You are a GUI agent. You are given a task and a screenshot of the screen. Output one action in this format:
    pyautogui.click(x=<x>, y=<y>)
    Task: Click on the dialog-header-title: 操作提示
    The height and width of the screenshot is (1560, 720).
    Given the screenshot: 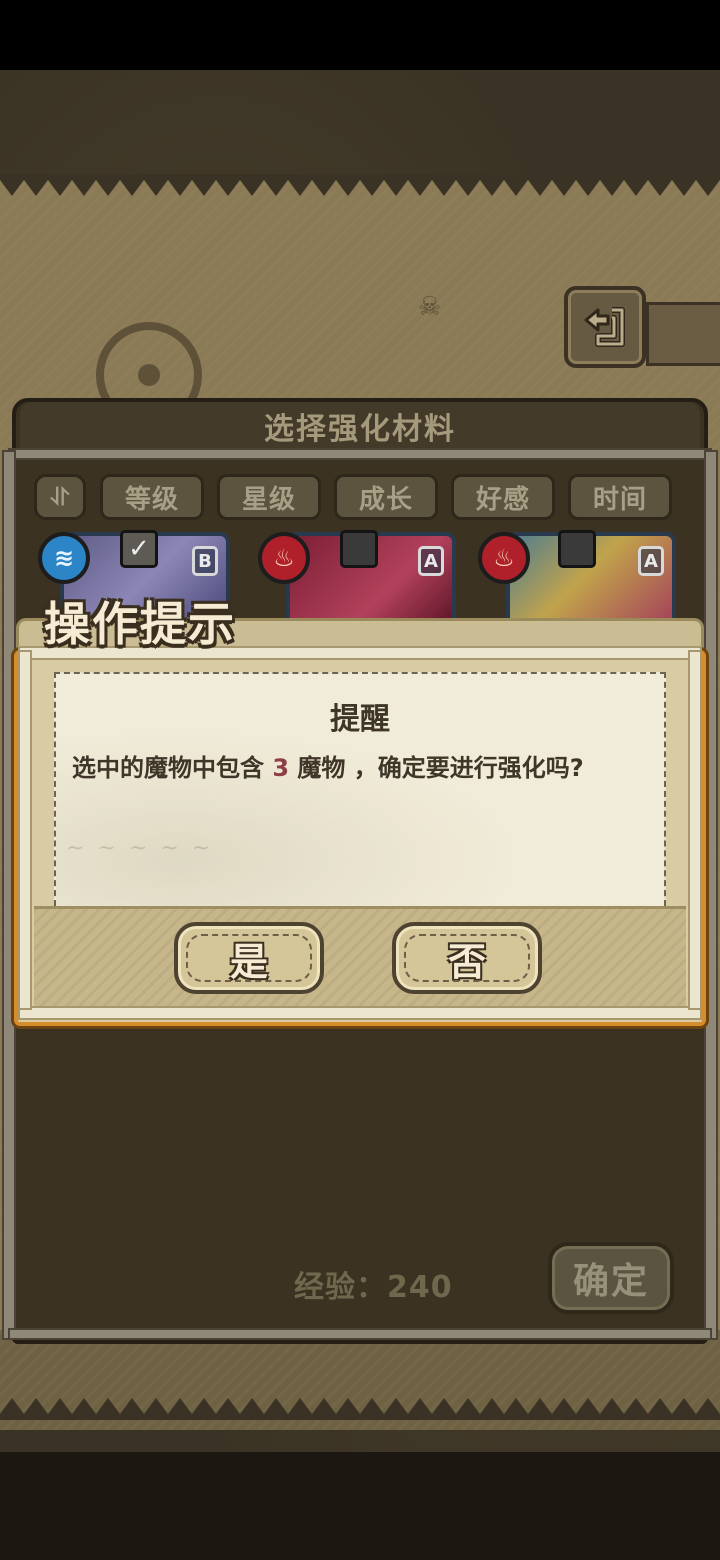 What is the action you would take?
    pyautogui.click(x=140, y=624)
    